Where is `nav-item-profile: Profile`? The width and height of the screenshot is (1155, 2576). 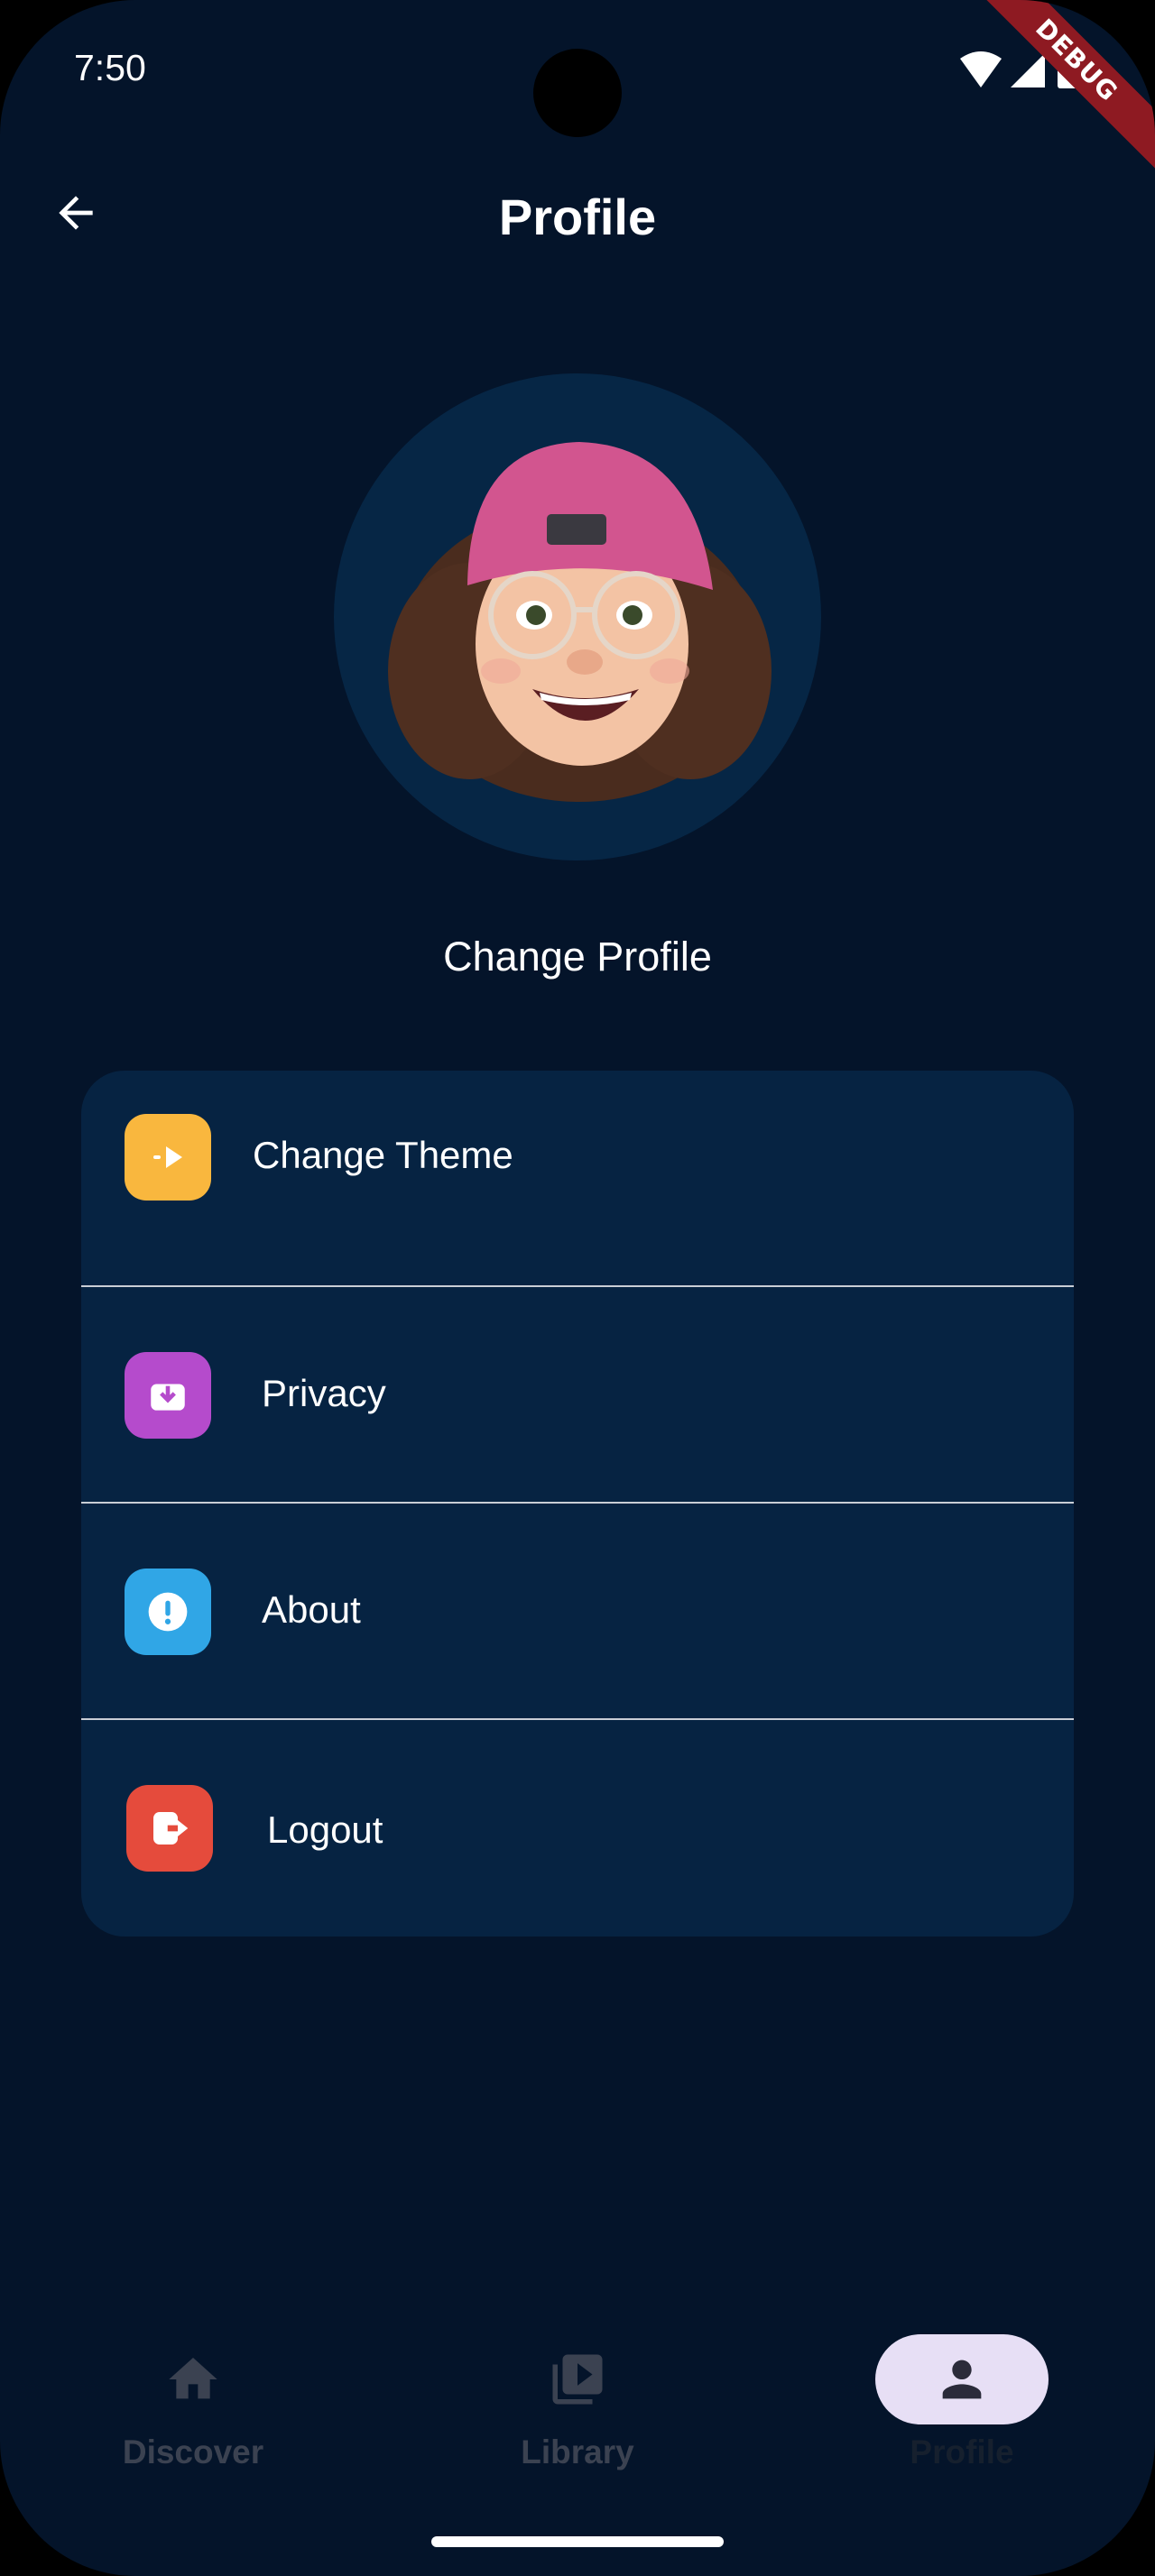
nav-item-profile: Profile is located at coordinates (962, 2403).